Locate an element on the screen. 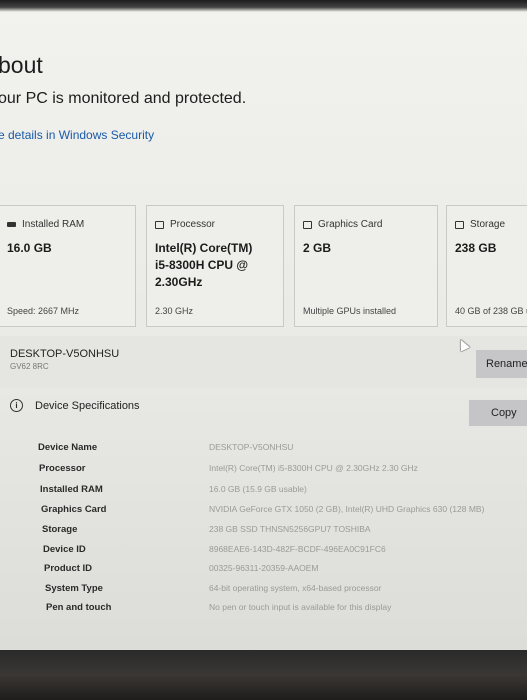  windows-security-link: e details in Windows Security is located at coordinates (77, 135).